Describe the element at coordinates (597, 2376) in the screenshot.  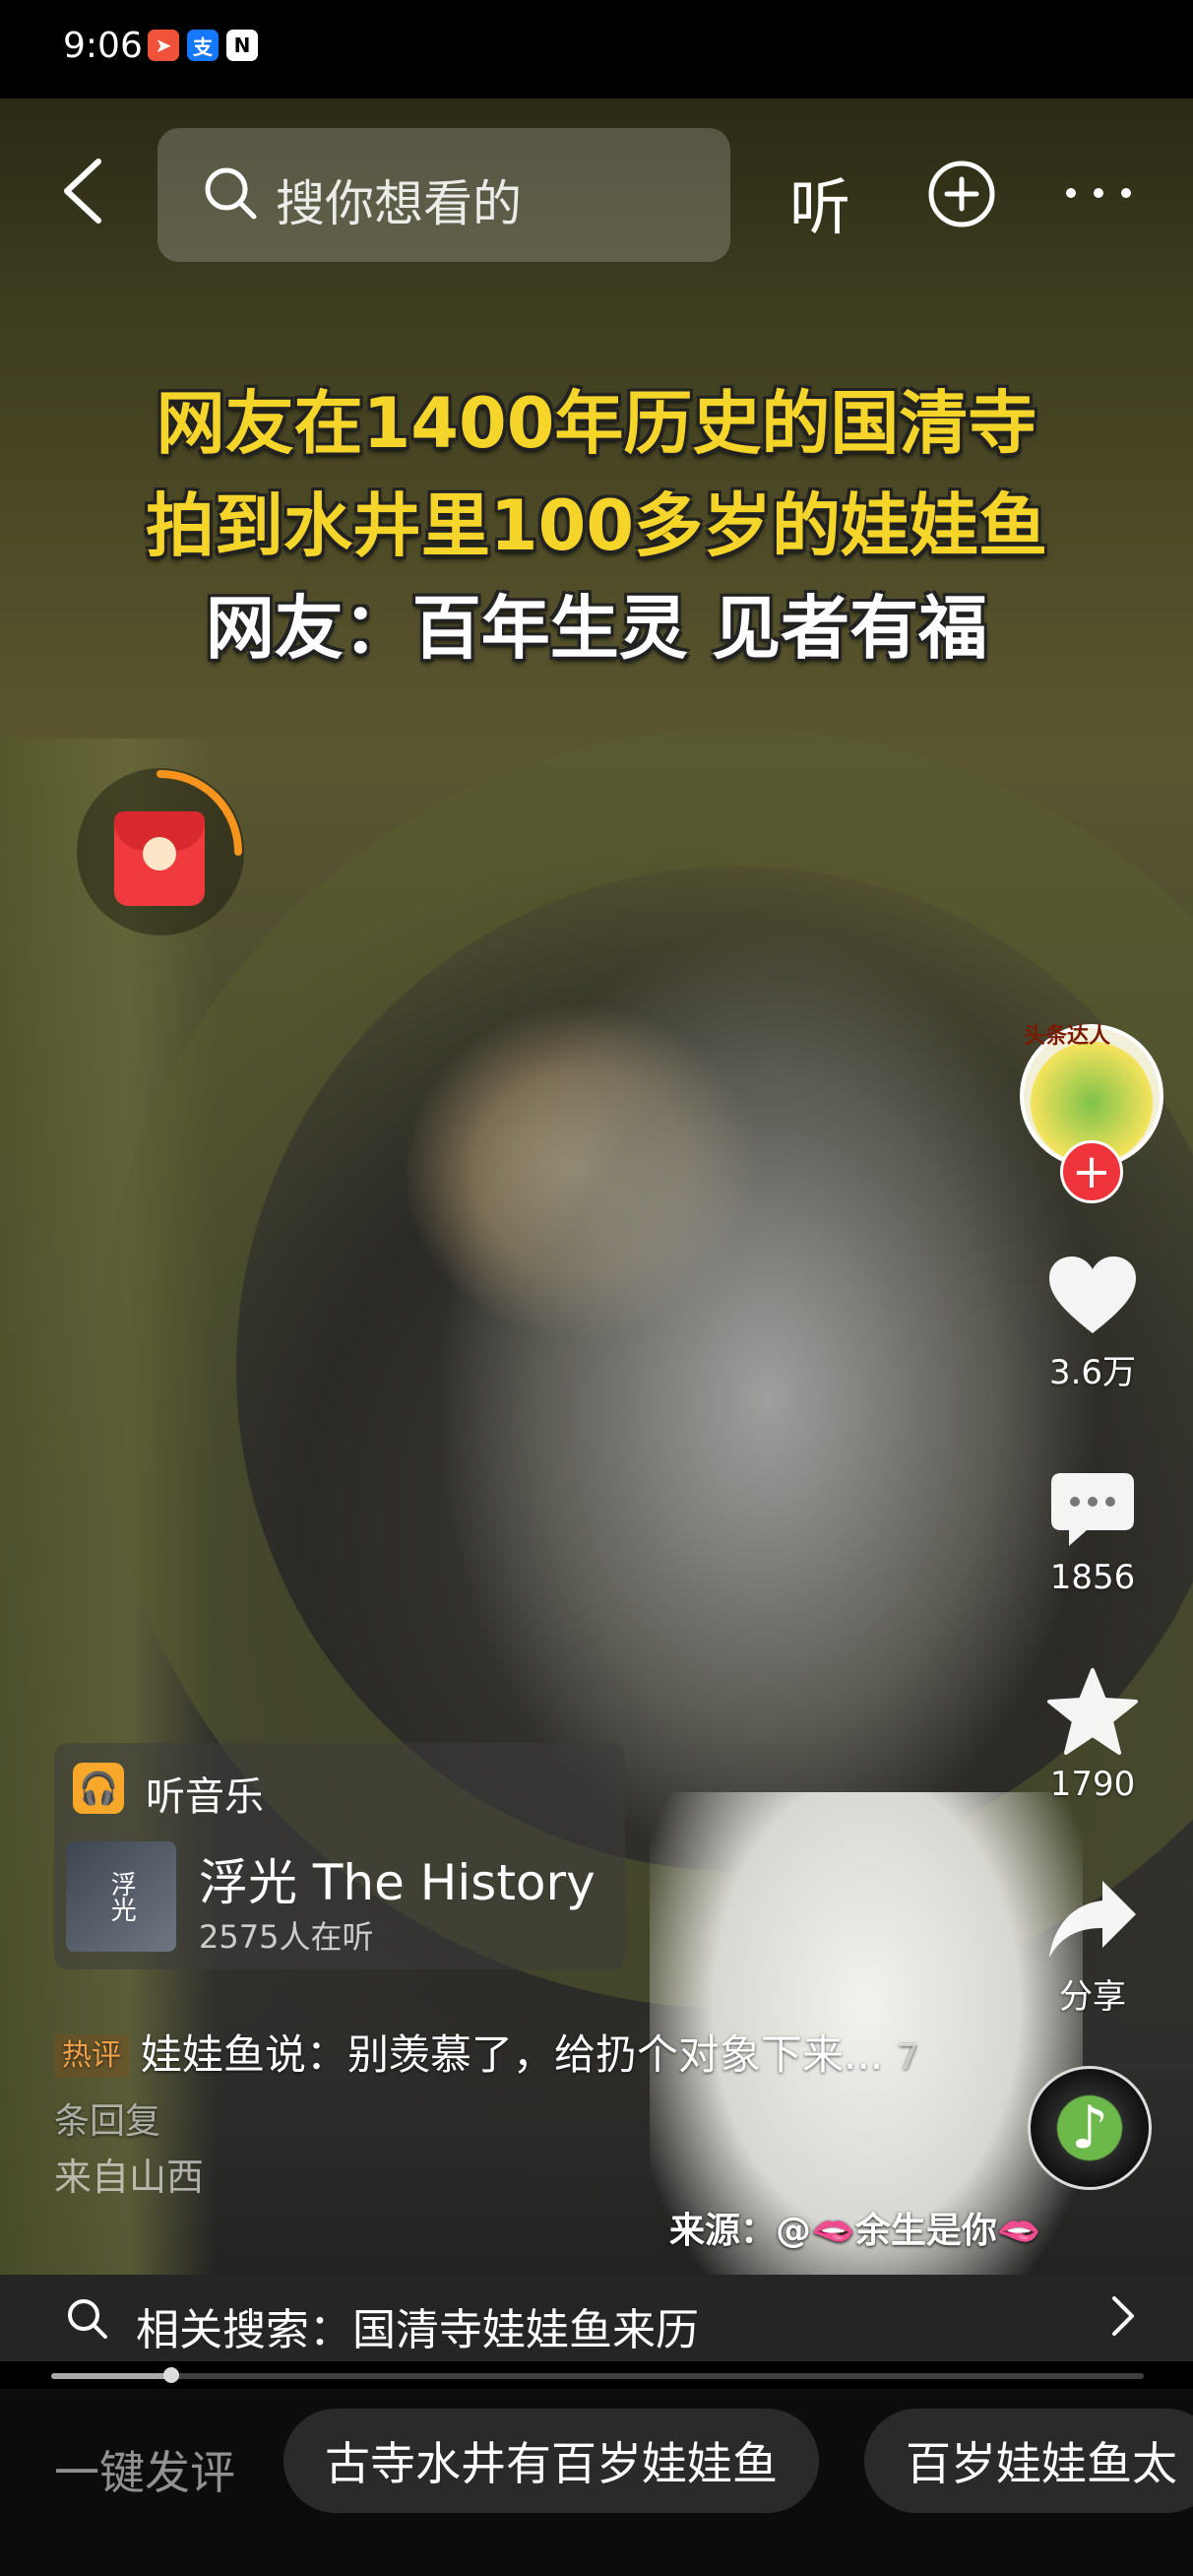
I see `progress-track` at that location.